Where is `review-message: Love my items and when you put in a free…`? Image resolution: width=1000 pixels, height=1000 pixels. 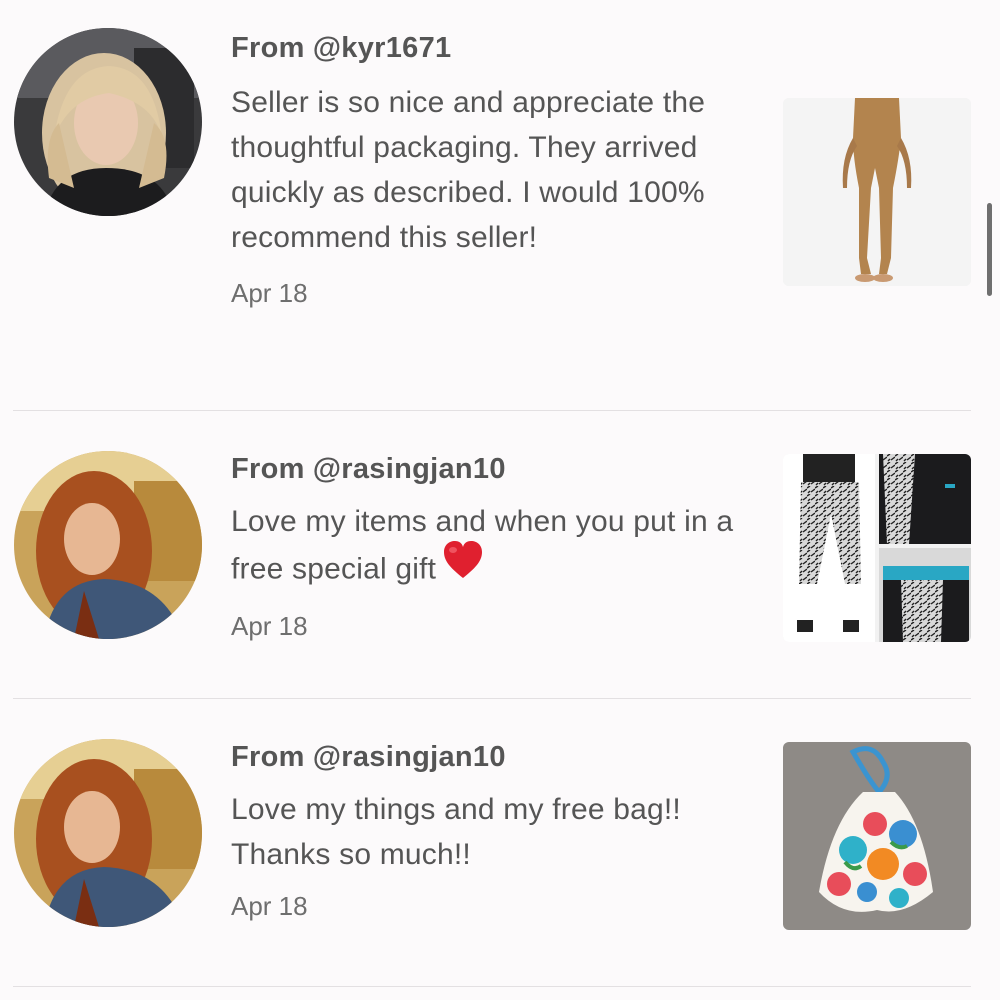
review-message: Love my items and when you put in a free… is located at coordinates (491, 548).